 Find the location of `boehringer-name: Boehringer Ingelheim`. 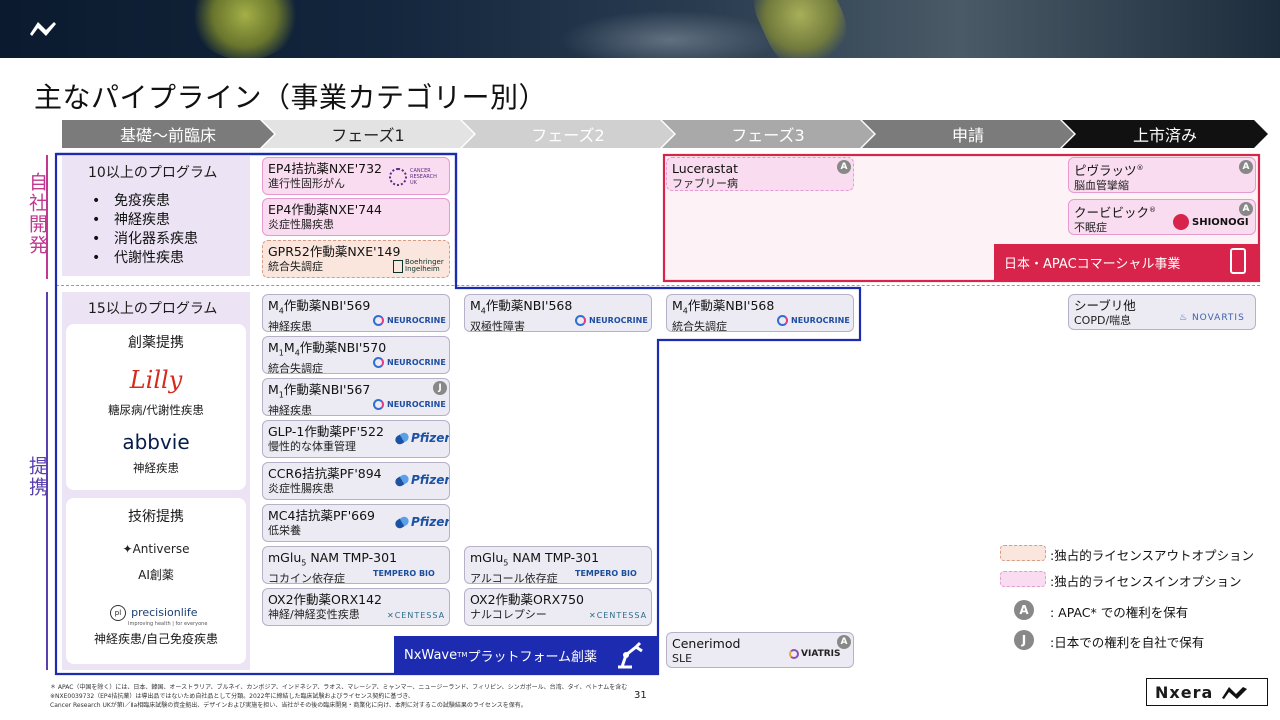

boehringer-name: Boehringer Ingelheim is located at coordinates (424, 265).